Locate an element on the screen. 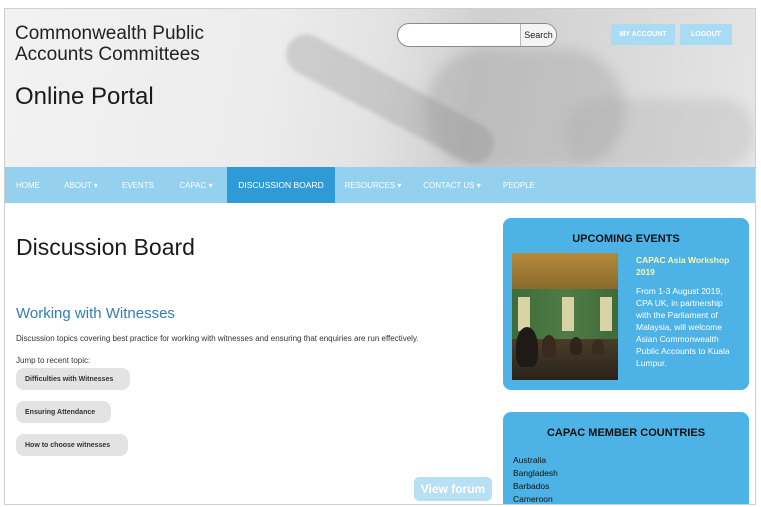  list-item: Bangladesh is located at coordinates (535, 473).